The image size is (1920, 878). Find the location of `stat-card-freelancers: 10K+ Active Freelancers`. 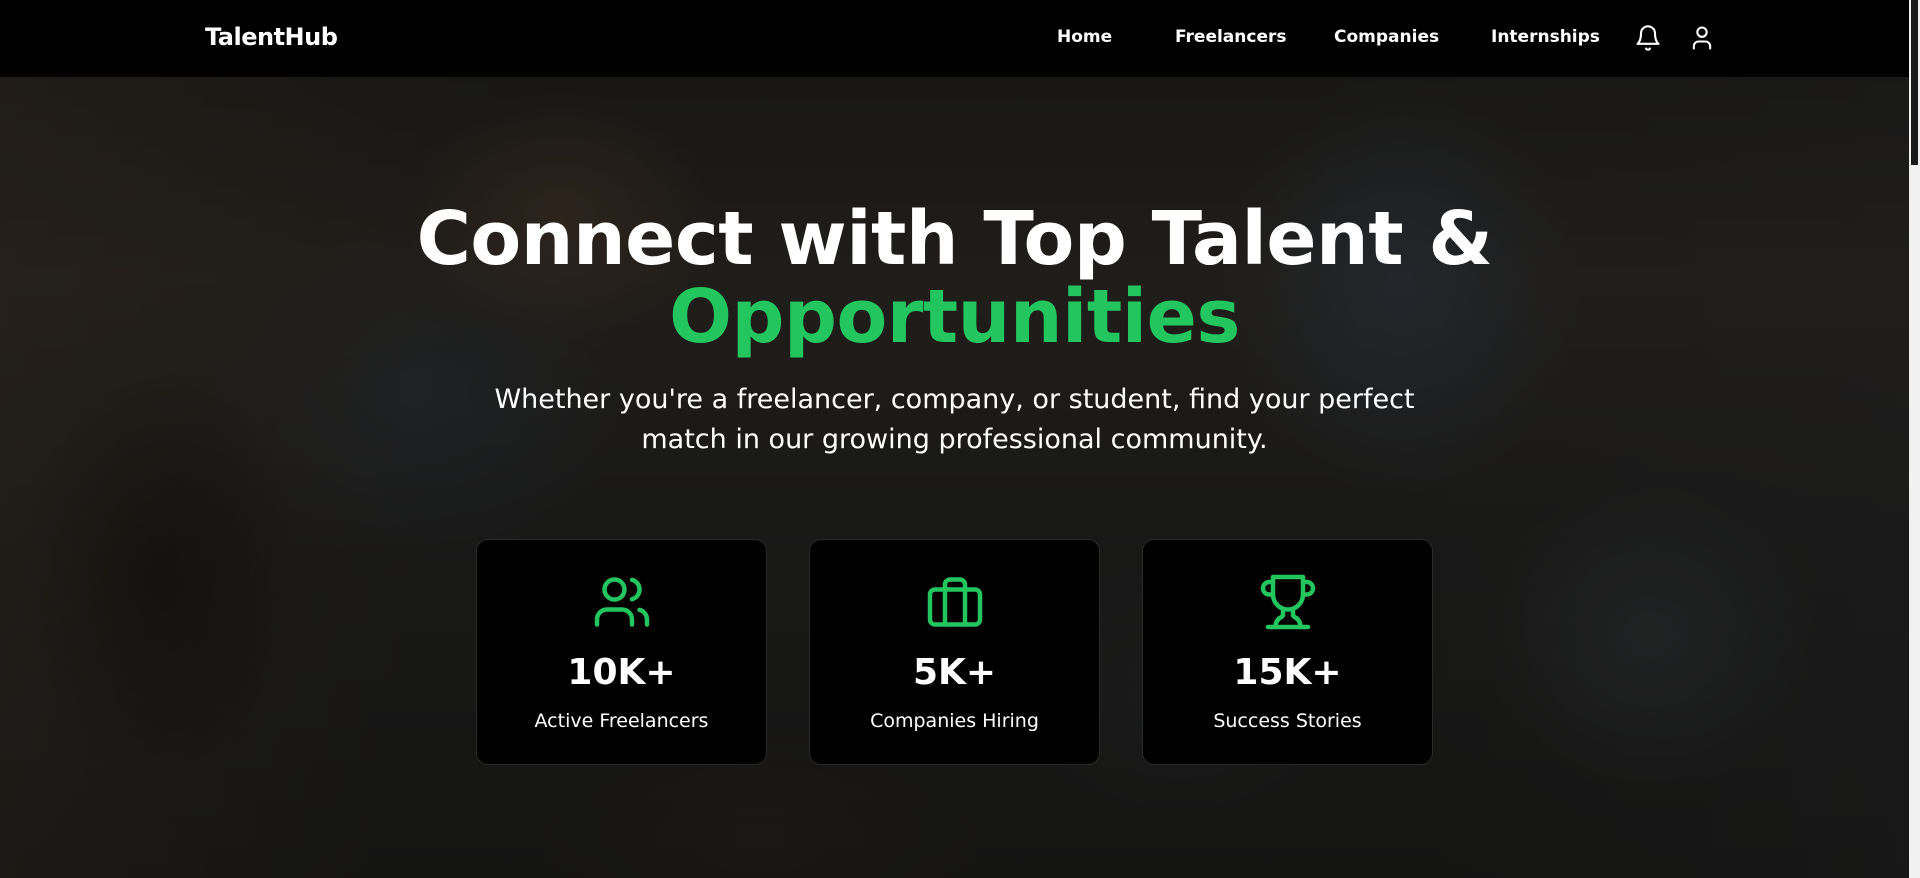

stat-card-freelancers: 10K+ Active Freelancers is located at coordinates (621, 652).